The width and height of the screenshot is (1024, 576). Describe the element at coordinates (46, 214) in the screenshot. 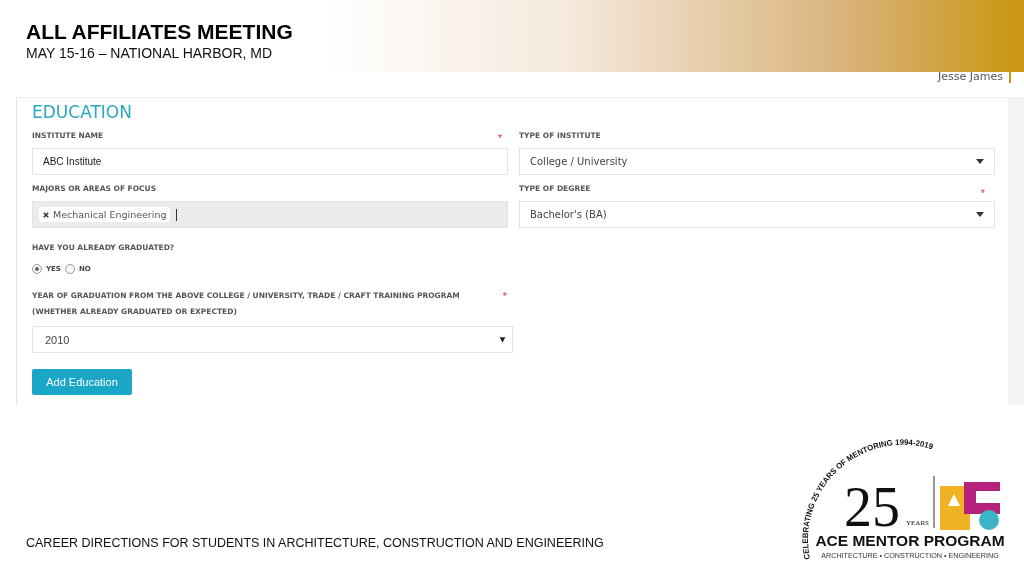

I see `remove-icon` at that location.